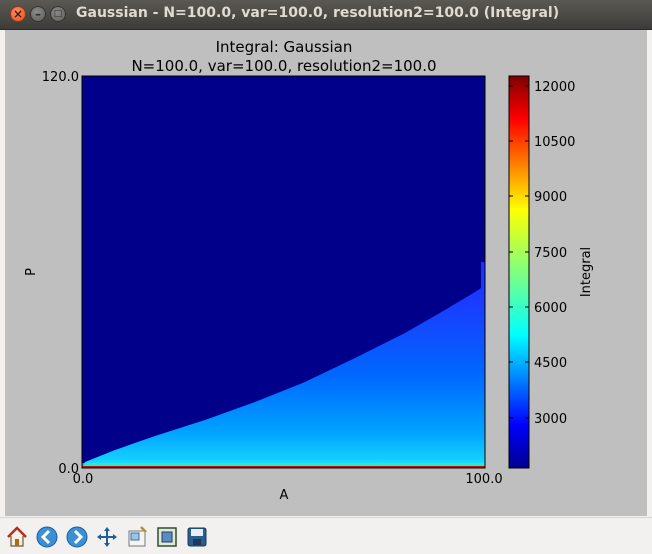 The image size is (652, 554). Describe the element at coordinates (483, 479) in the screenshot. I see `x-axis-max-label: 100.0` at that location.